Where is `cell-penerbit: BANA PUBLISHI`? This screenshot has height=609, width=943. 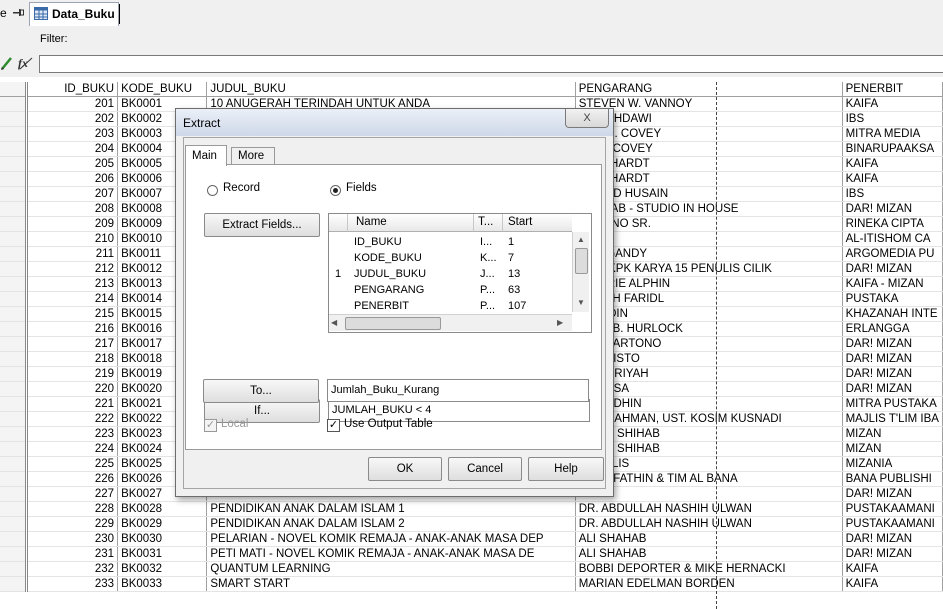 cell-penerbit: BANA PUBLISHI is located at coordinates (892, 479).